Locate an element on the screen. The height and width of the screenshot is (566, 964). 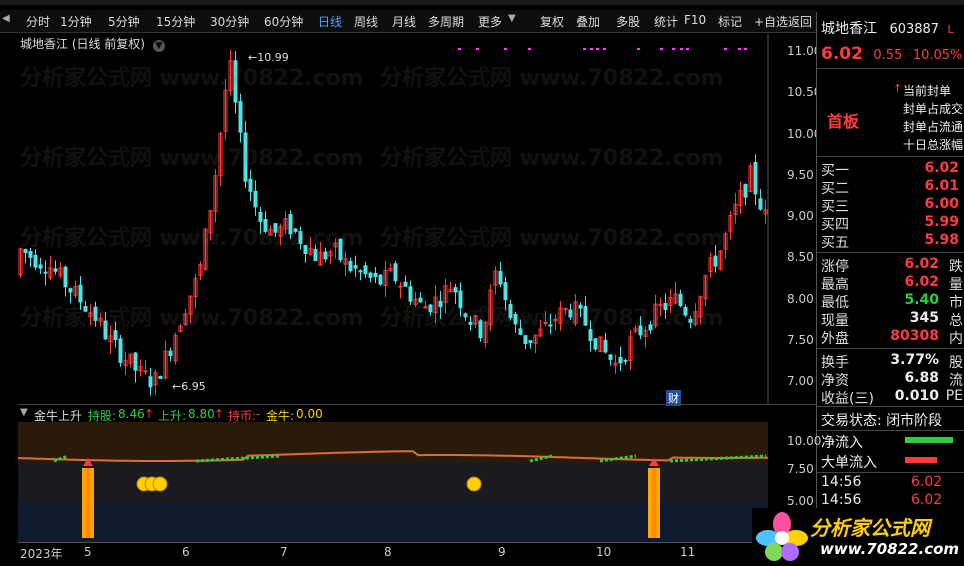
trade-state: 交易状态: 闭市阶段 is located at coordinates (892, 419).